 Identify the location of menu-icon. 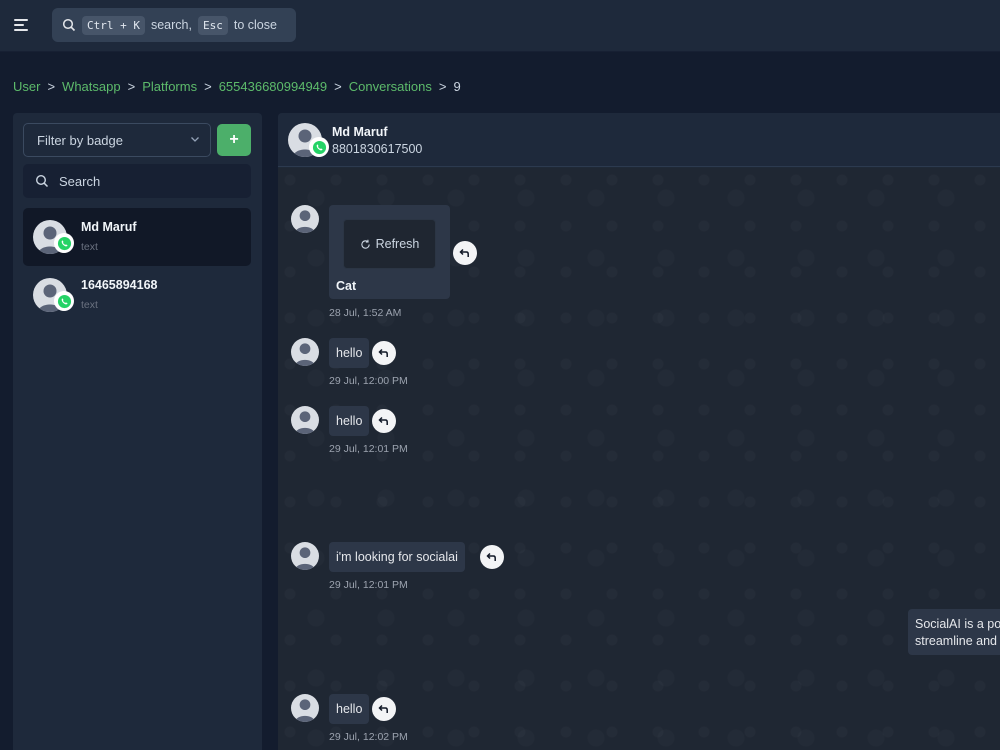
(22, 25).